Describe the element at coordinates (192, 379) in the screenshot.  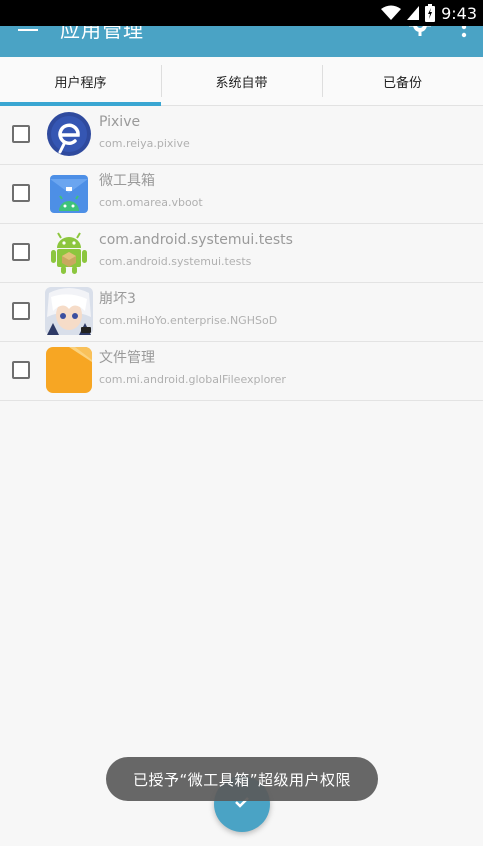
I see `app-package: com.mi.android.globalFileexplorer` at that location.